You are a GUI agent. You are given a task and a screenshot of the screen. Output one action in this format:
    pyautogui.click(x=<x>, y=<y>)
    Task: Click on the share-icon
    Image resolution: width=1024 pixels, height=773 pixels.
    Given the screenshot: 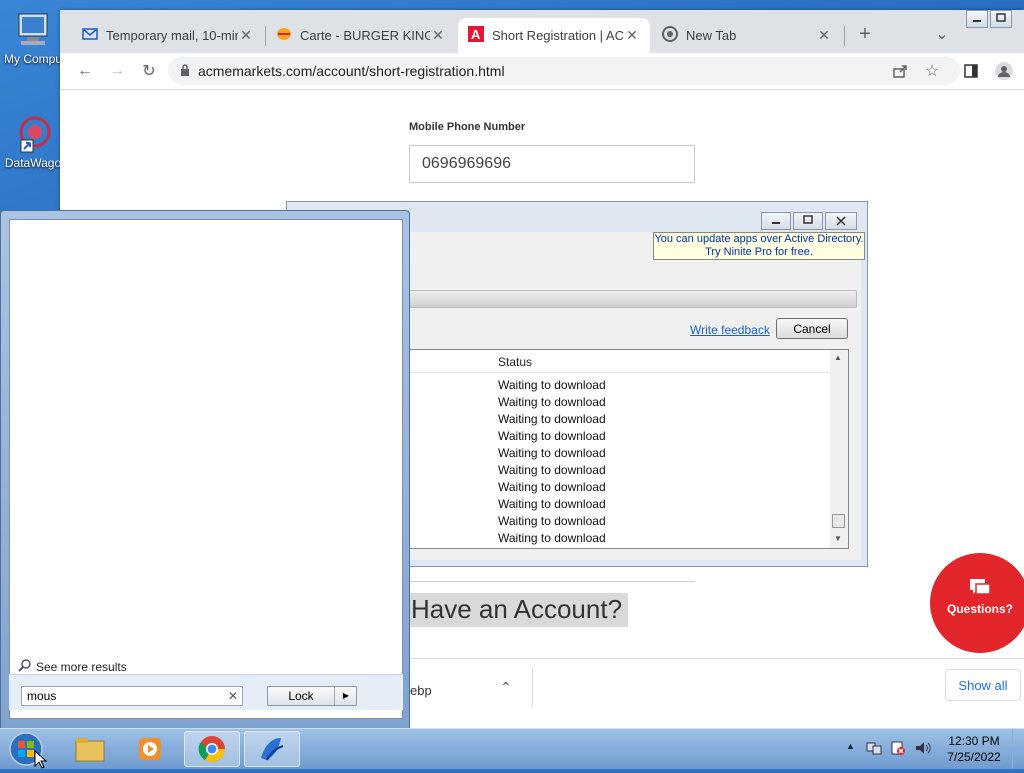 What is the action you would take?
    pyautogui.click(x=900, y=71)
    